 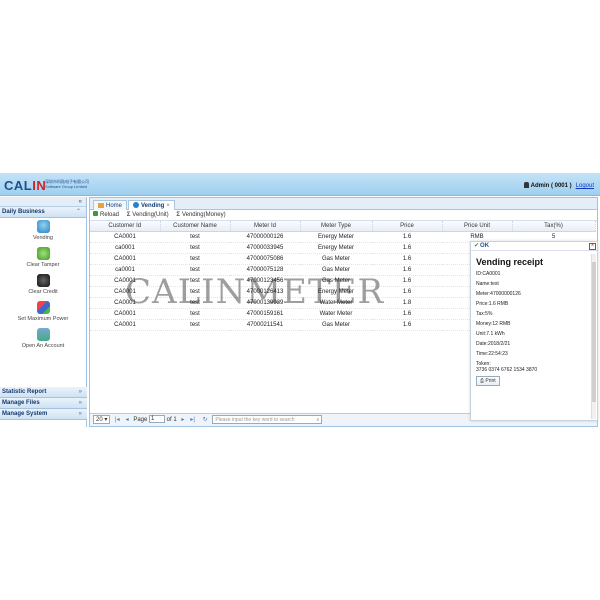 What do you see at coordinates (585, 186) in the screenshot?
I see `logout-link: Logout` at bounding box center [585, 186].